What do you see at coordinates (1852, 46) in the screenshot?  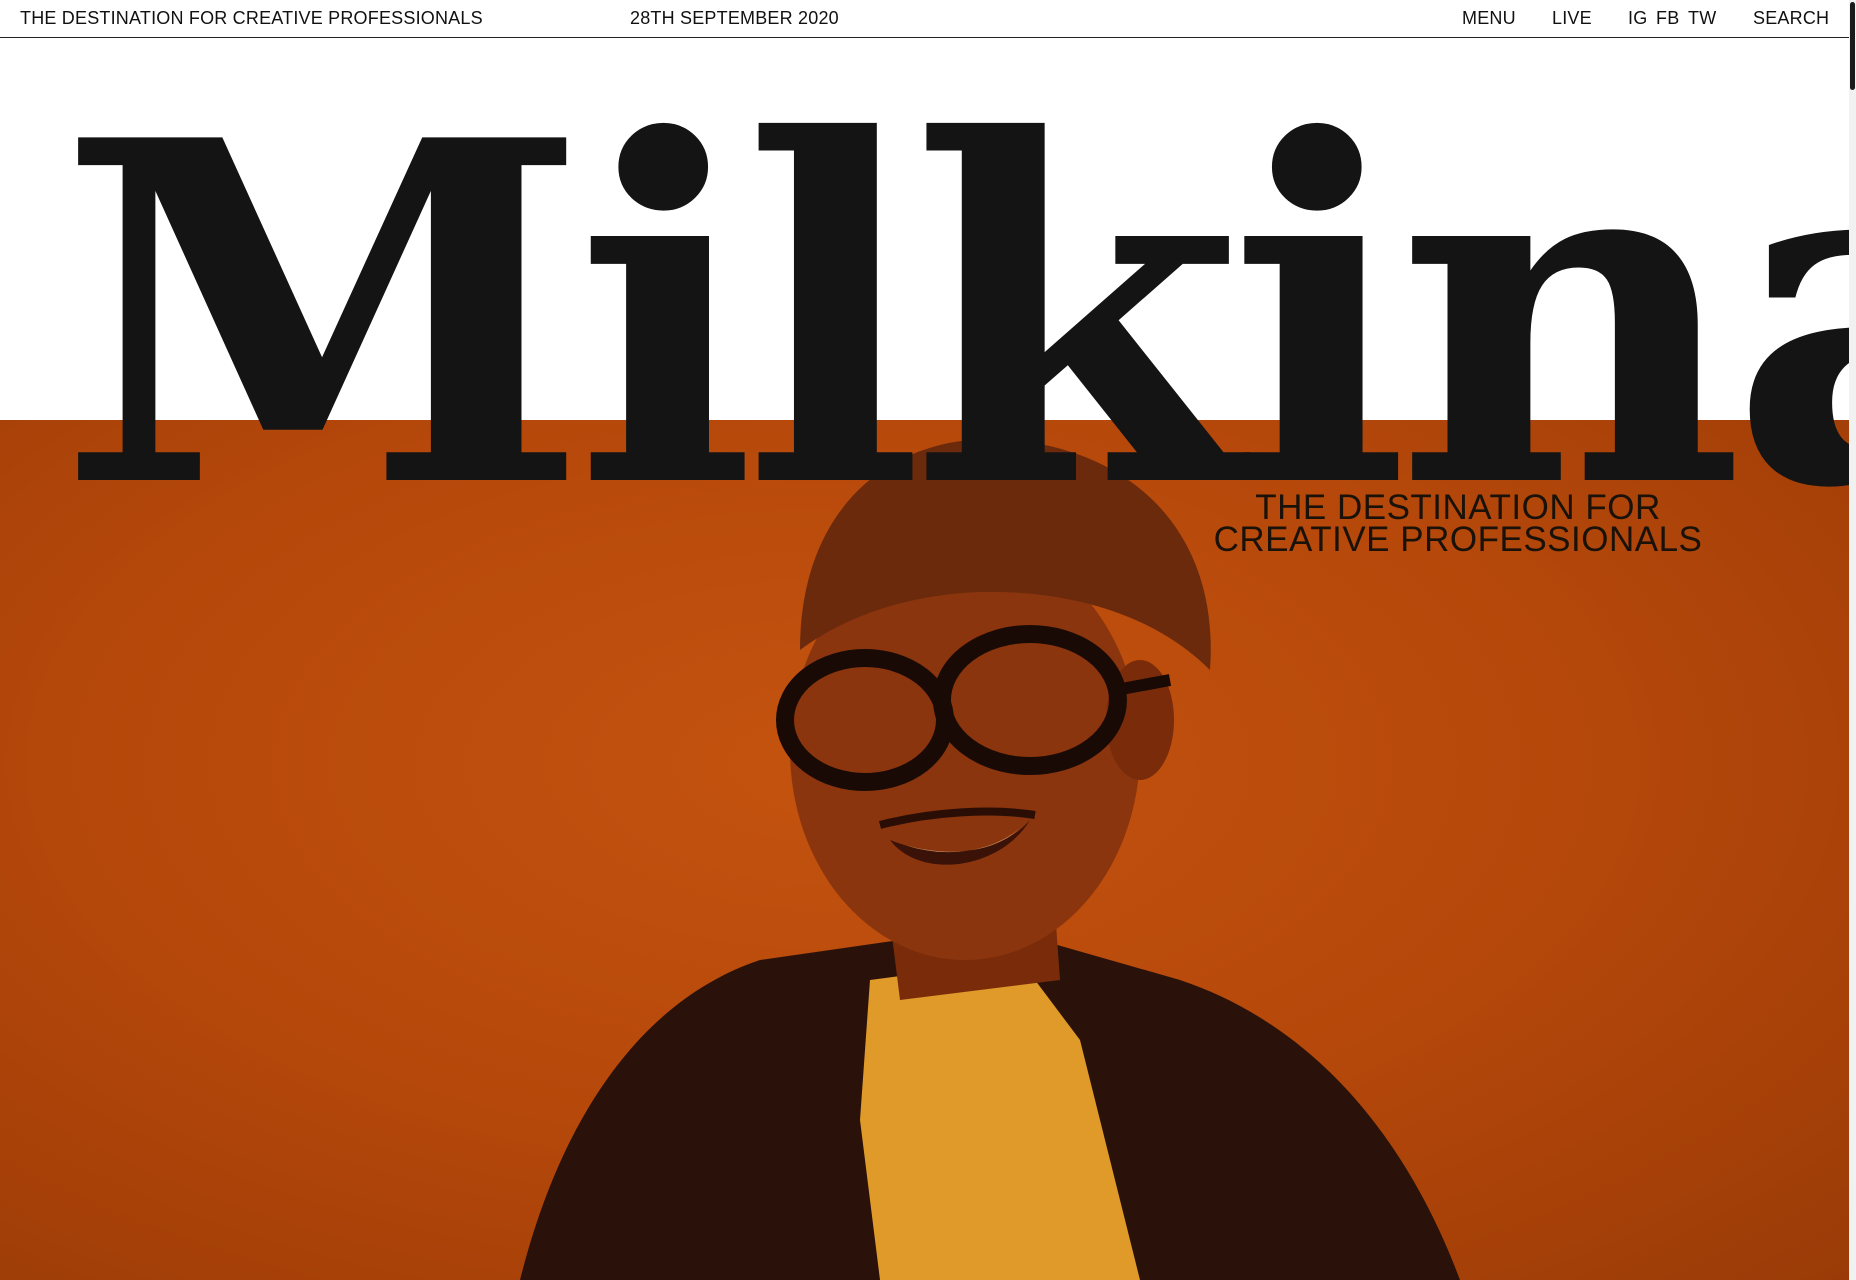 I see `scrollbar-thumb` at bounding box center [1852, 46].